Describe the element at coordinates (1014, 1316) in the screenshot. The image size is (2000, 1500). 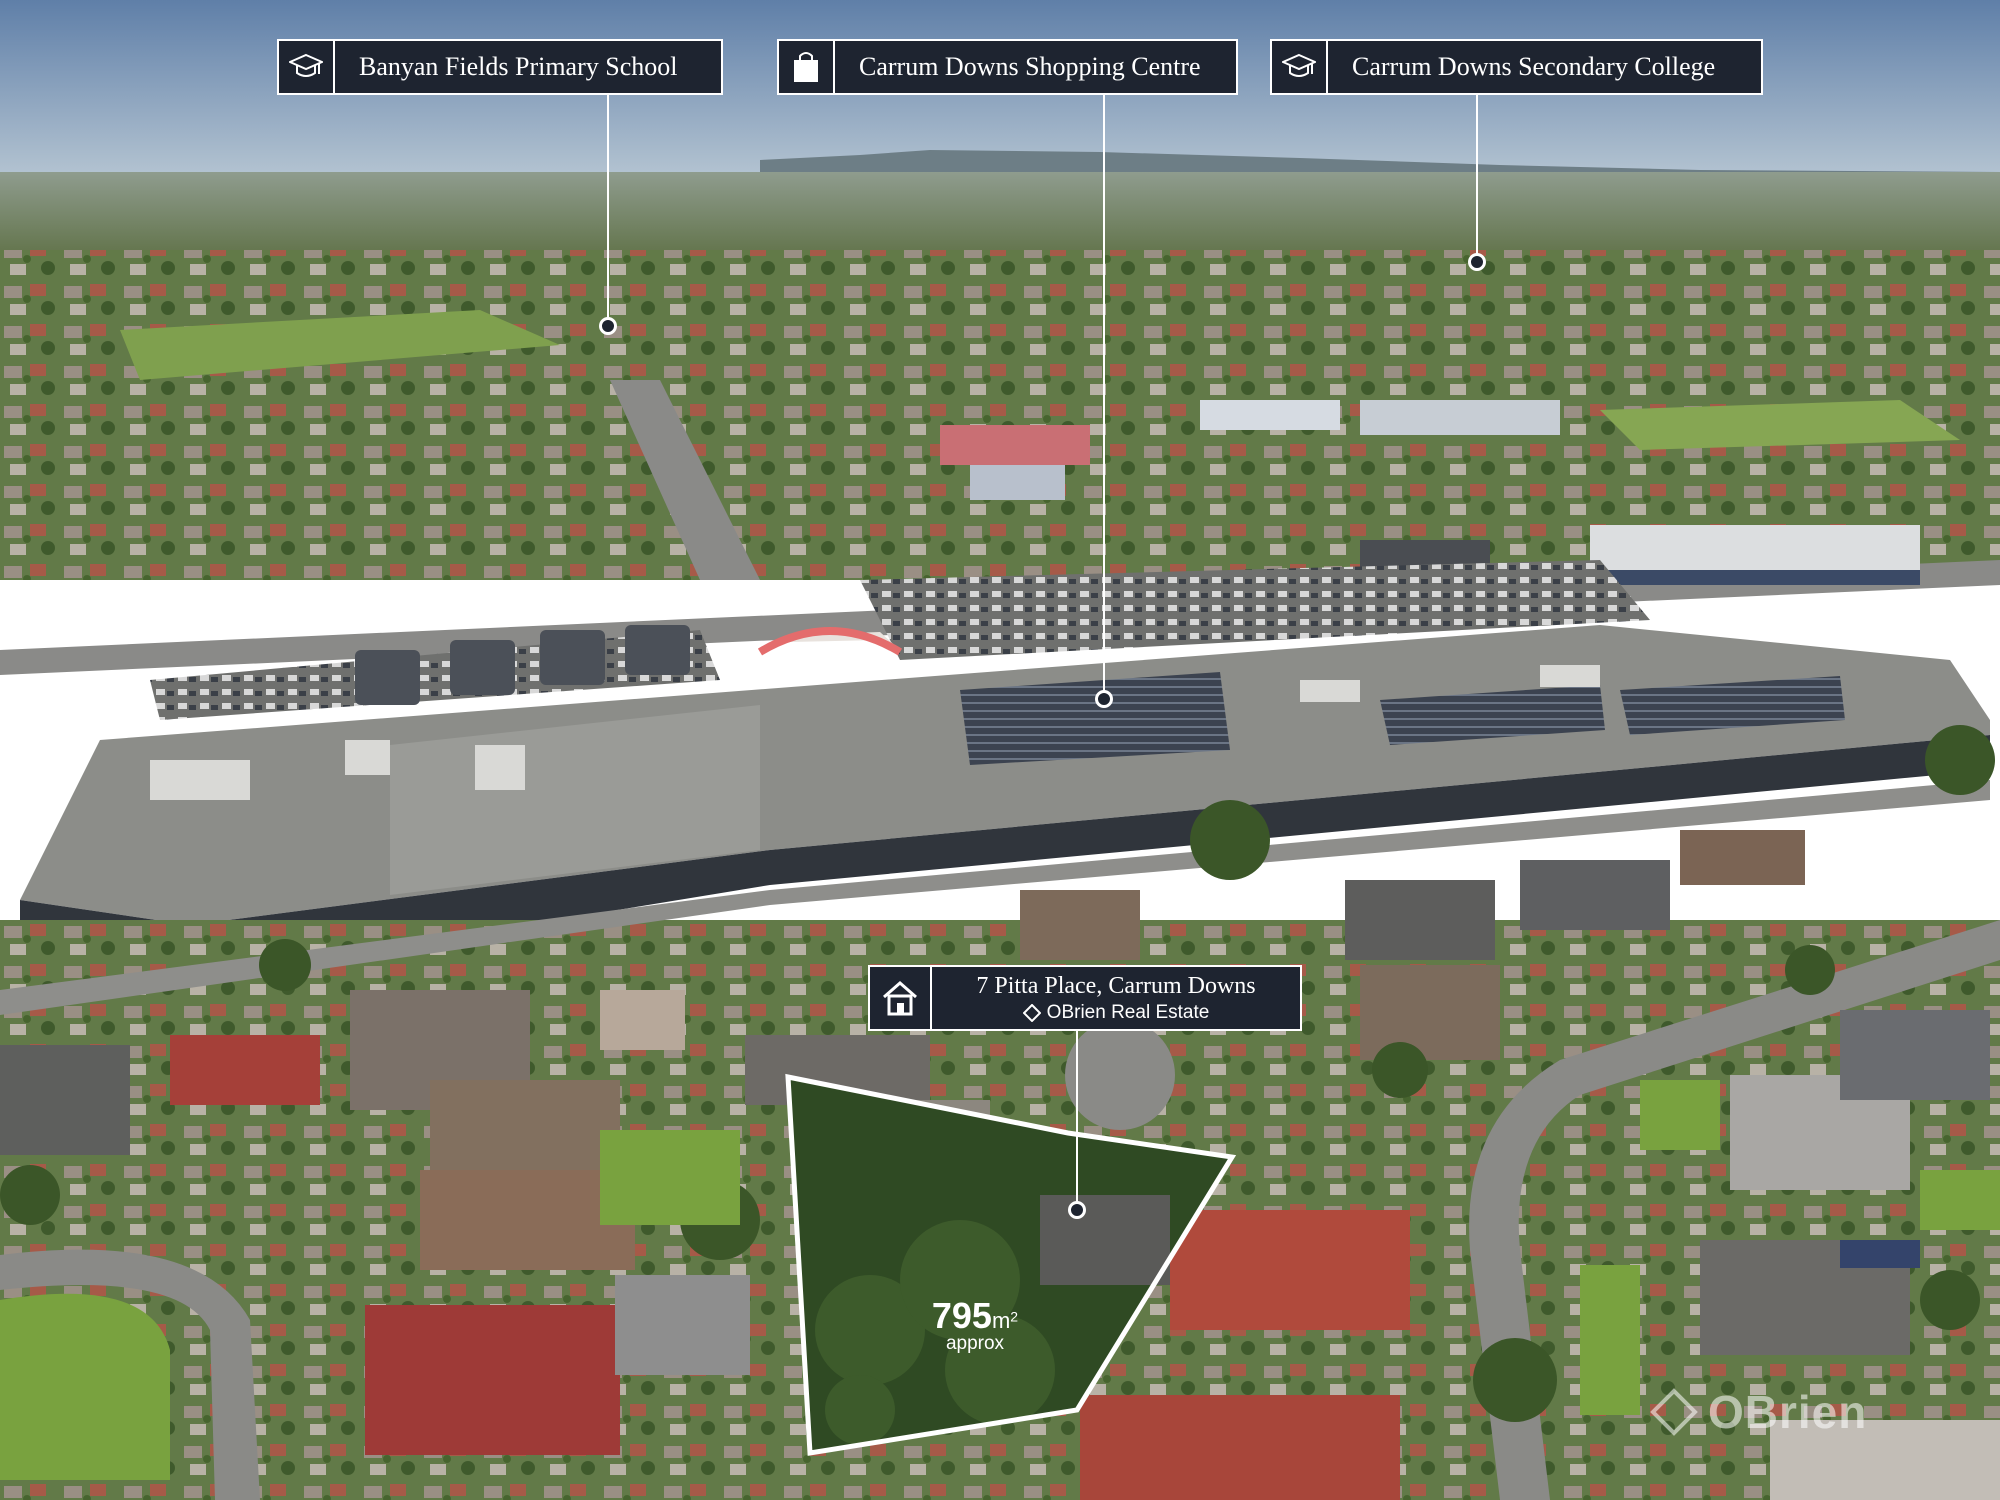
I see `area-unit-sup: 2` at that location.